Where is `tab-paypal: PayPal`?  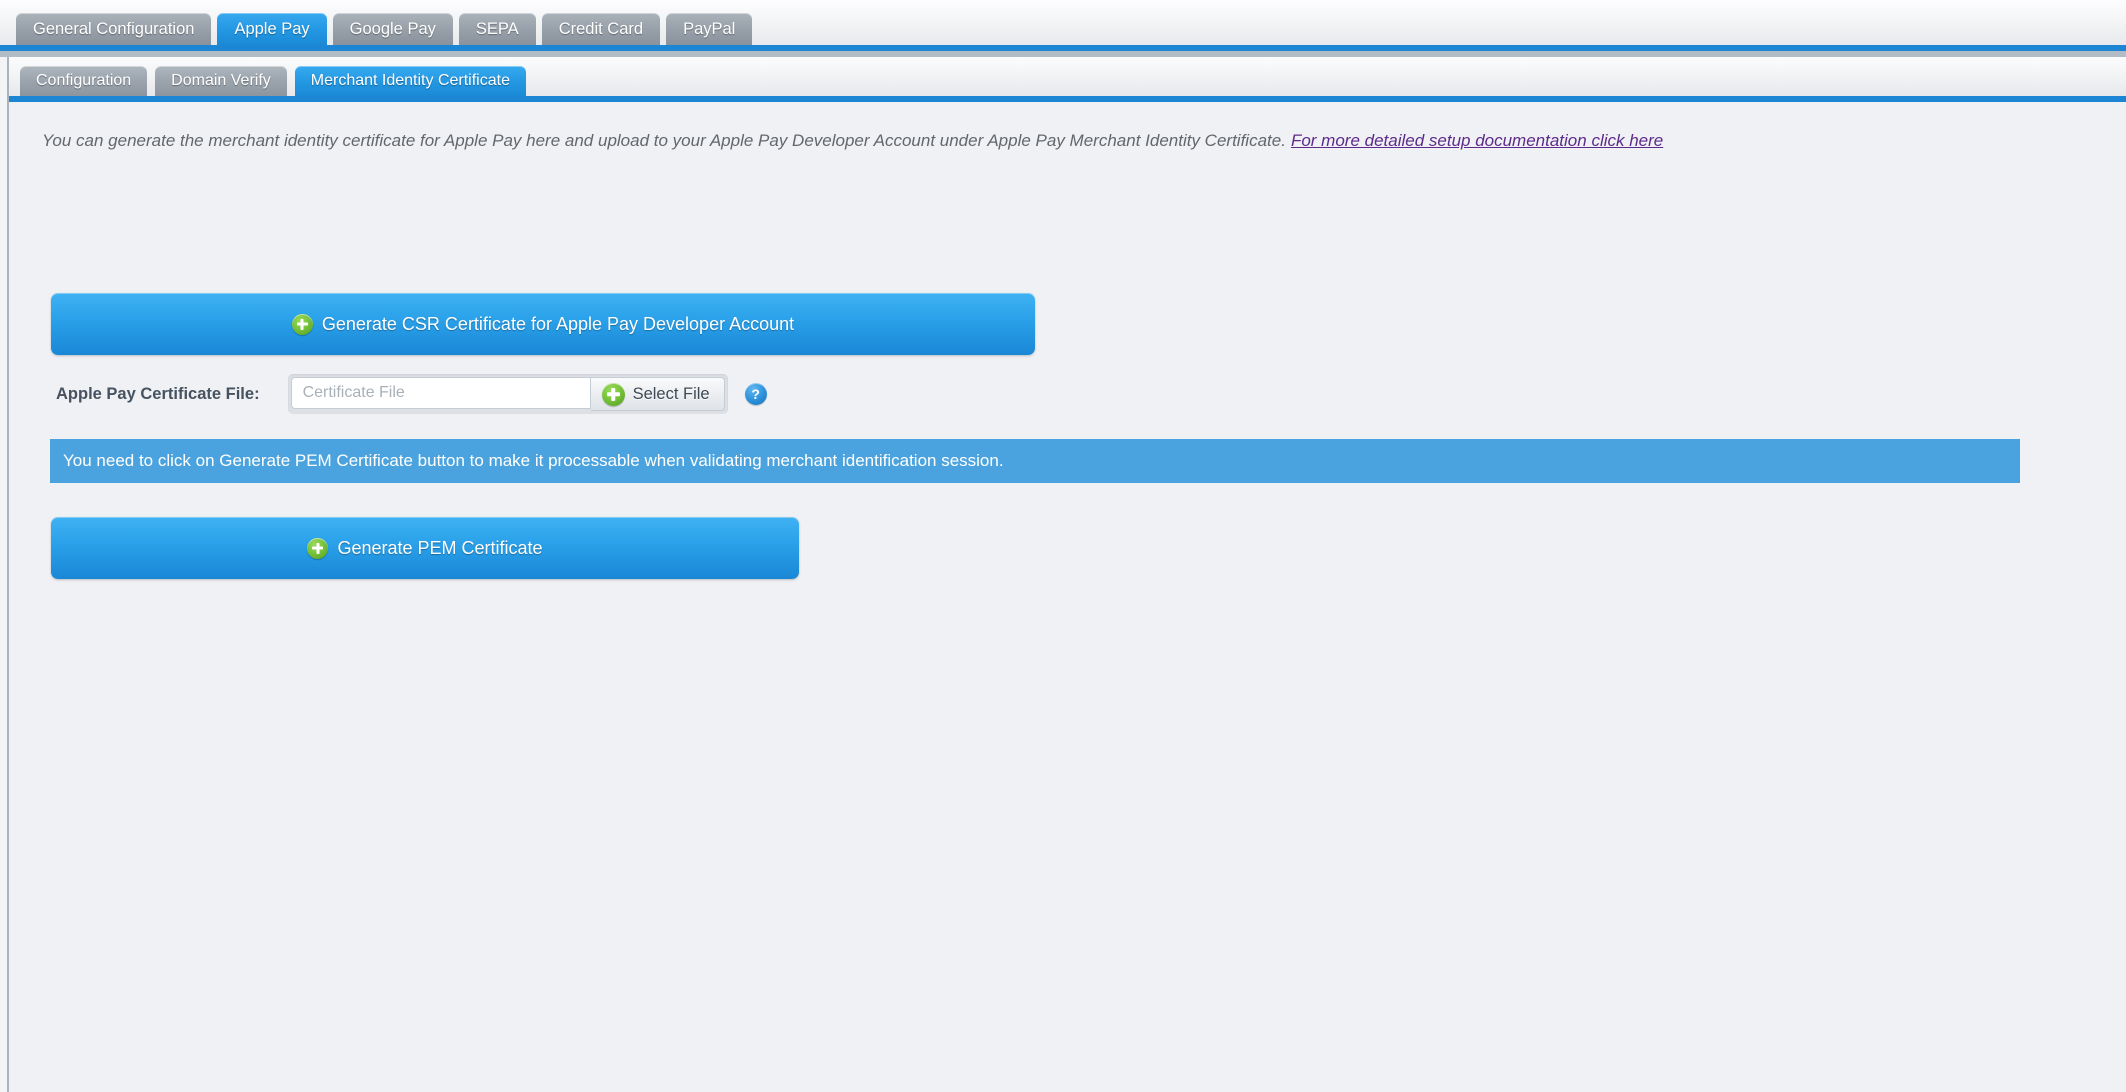
tab-paypal: PayPal is located at coordinates (709, 29).